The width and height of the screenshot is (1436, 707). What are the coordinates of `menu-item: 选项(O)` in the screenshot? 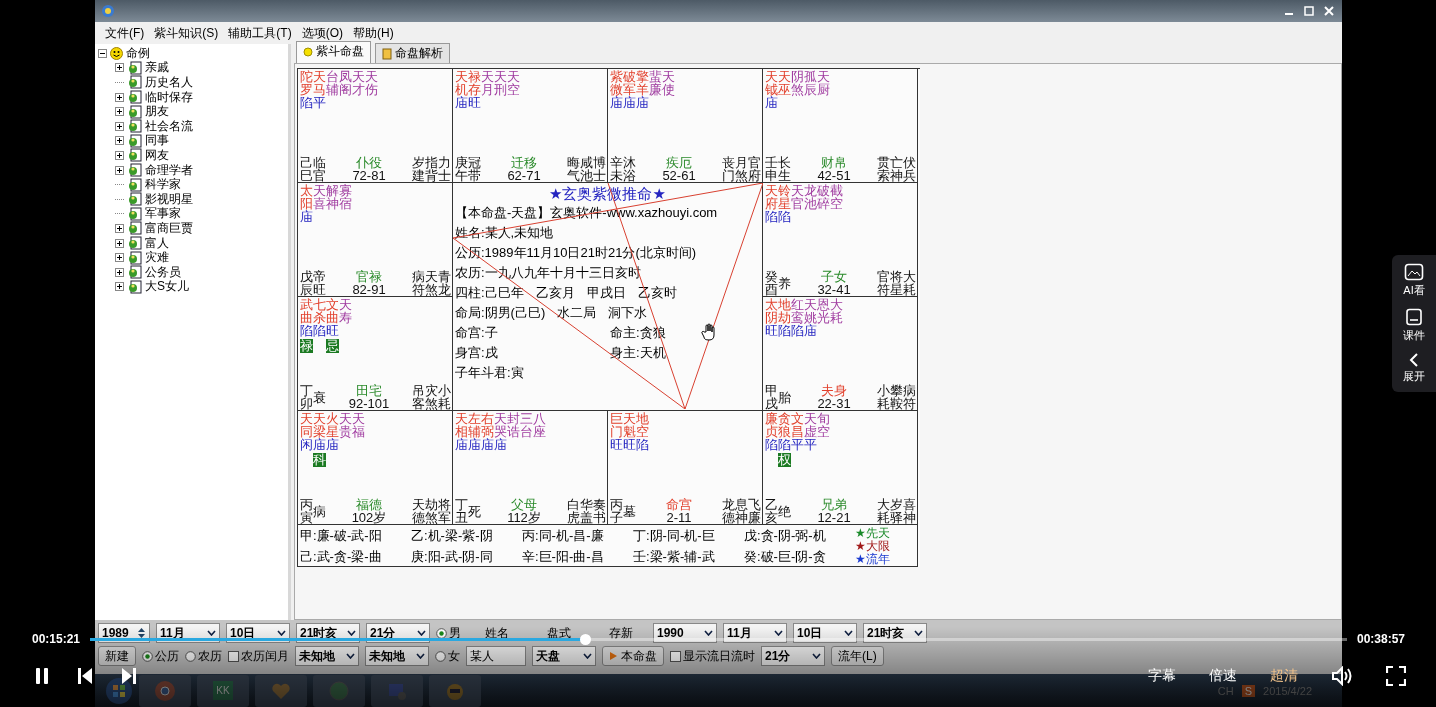 It's located at (322, 33).